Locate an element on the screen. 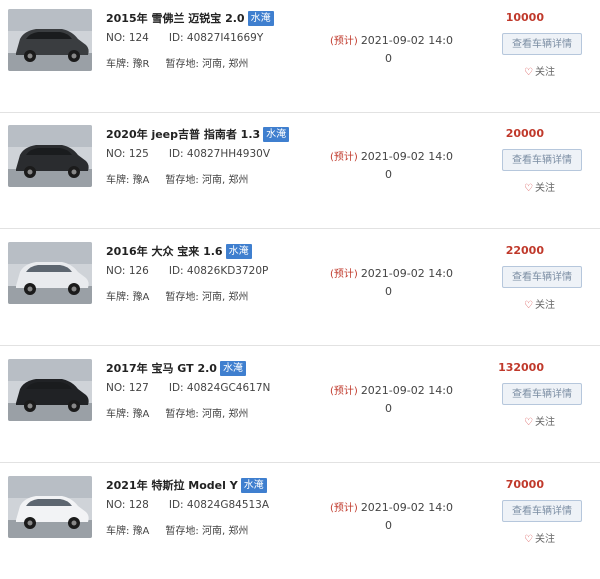 The width and height of the screenshot is (600, 579). white-sedan-photo is located at coordinates (50, 273).